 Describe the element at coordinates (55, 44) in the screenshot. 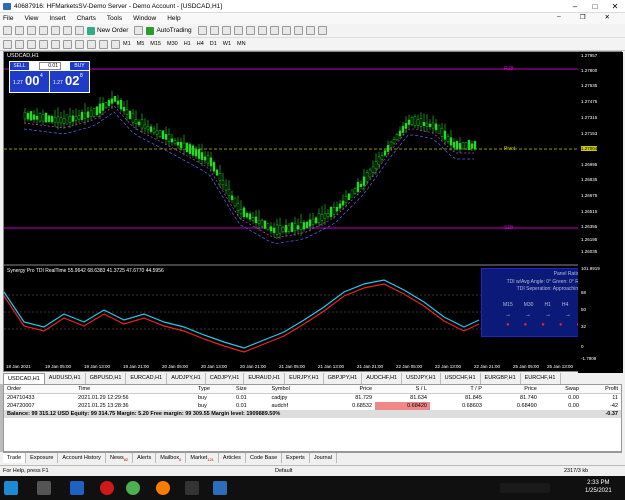

I see `trendline-icon` at that location.